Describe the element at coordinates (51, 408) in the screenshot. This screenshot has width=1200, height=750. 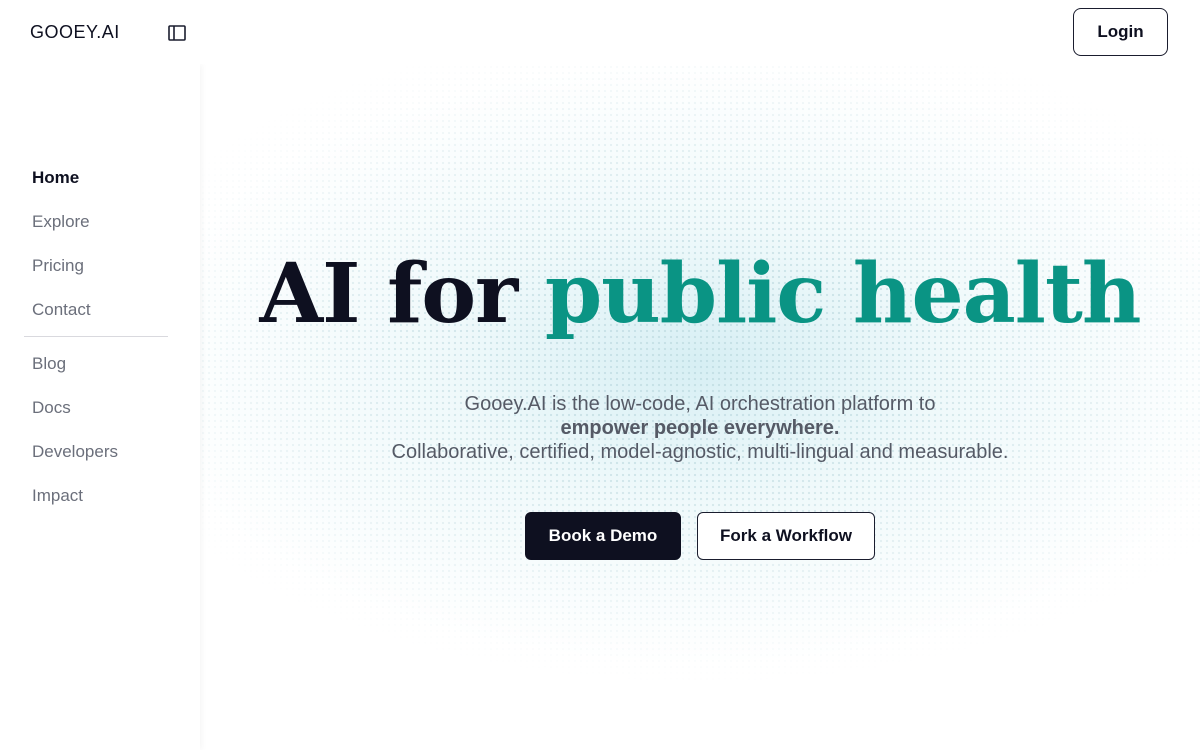
I see `sidebar-item-docs: Docs` at that location.